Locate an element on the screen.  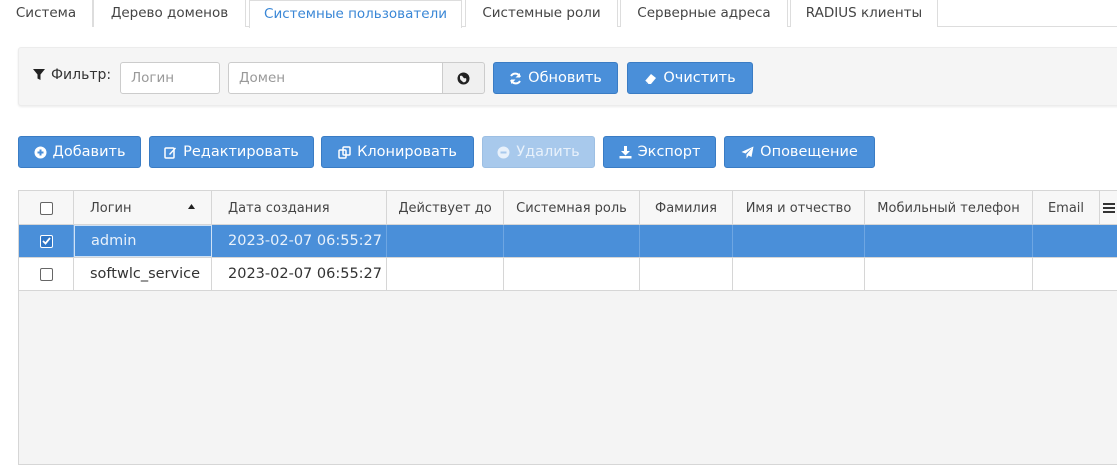
edit-button: Редактировать is located at coordinates (231, 152).